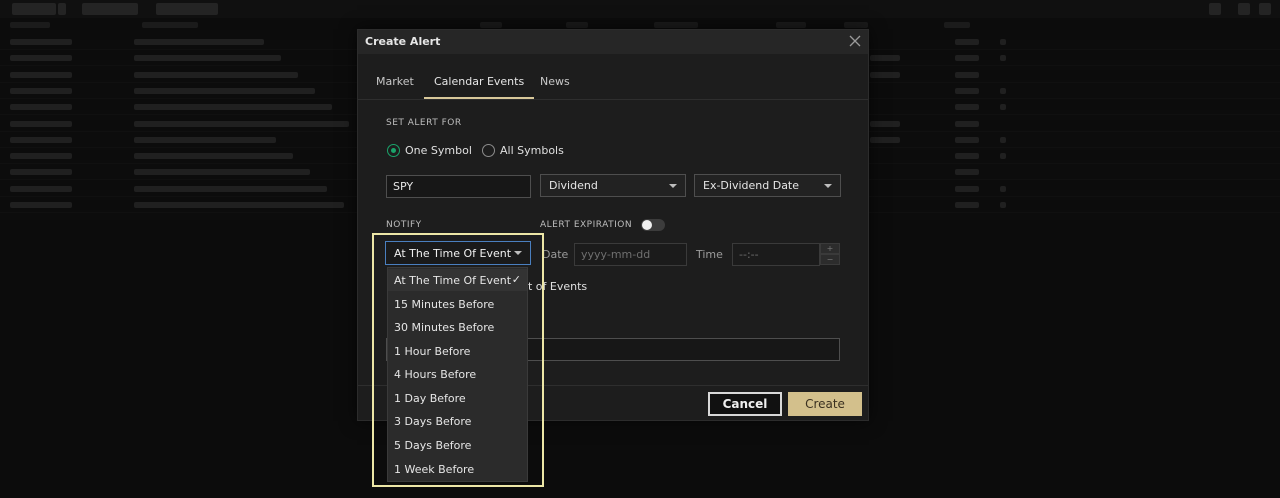 This screenshot has width=1280, height=498. Describe the element at coordinates (830, 248) in the screenshot. I see `stepper-up: +` at that location.